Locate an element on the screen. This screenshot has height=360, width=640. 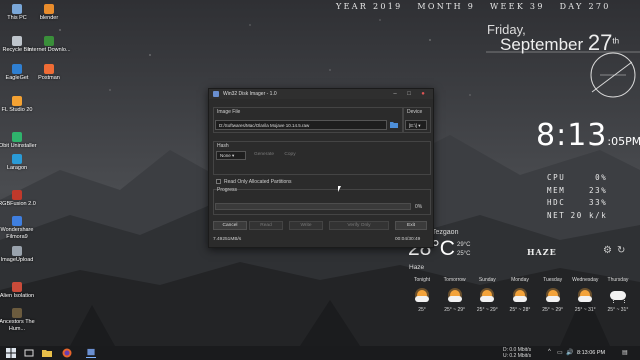
forecast-day-label: Sunday is located at coordinates (487, 280).